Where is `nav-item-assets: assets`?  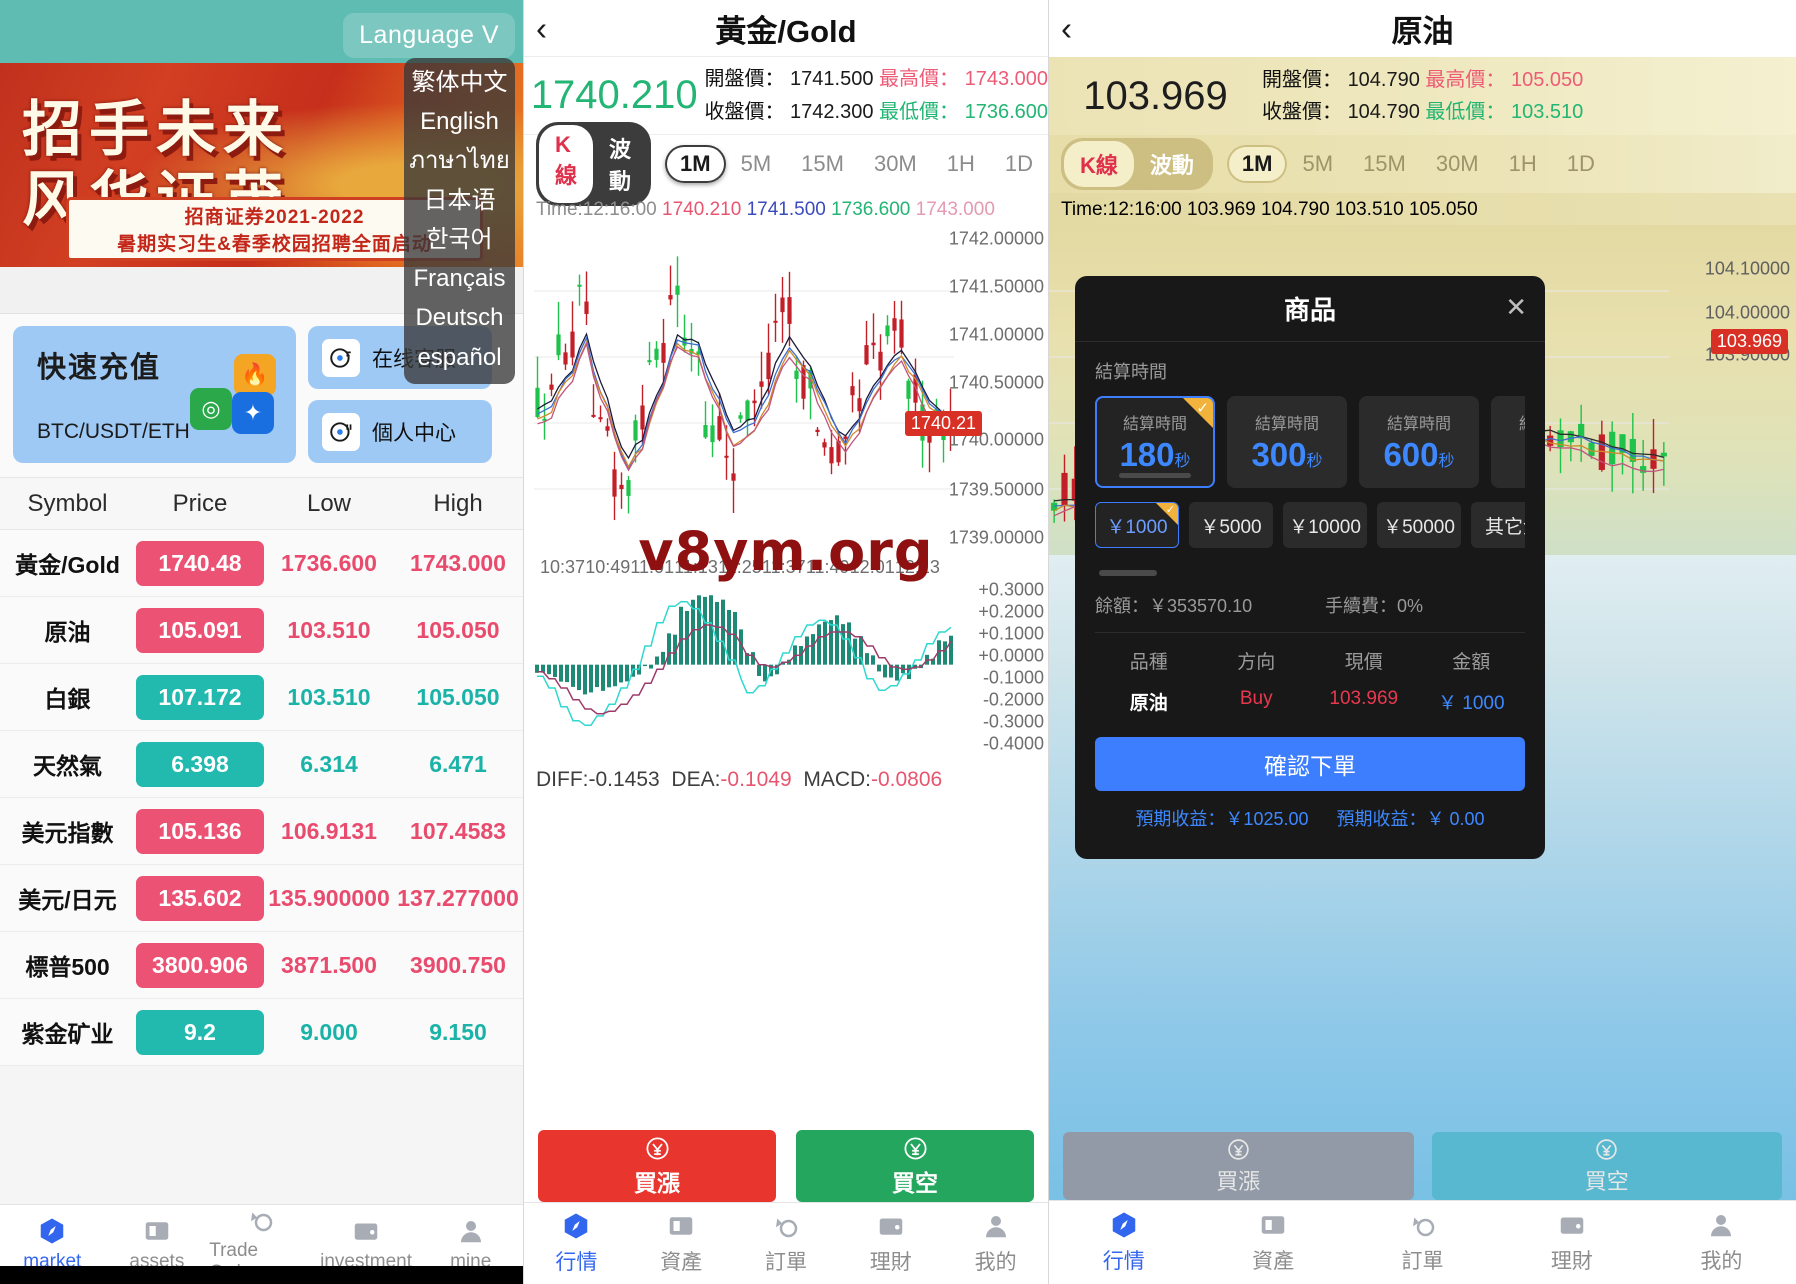 nav-item-assets: assets is located at coordinates (157, 1244).